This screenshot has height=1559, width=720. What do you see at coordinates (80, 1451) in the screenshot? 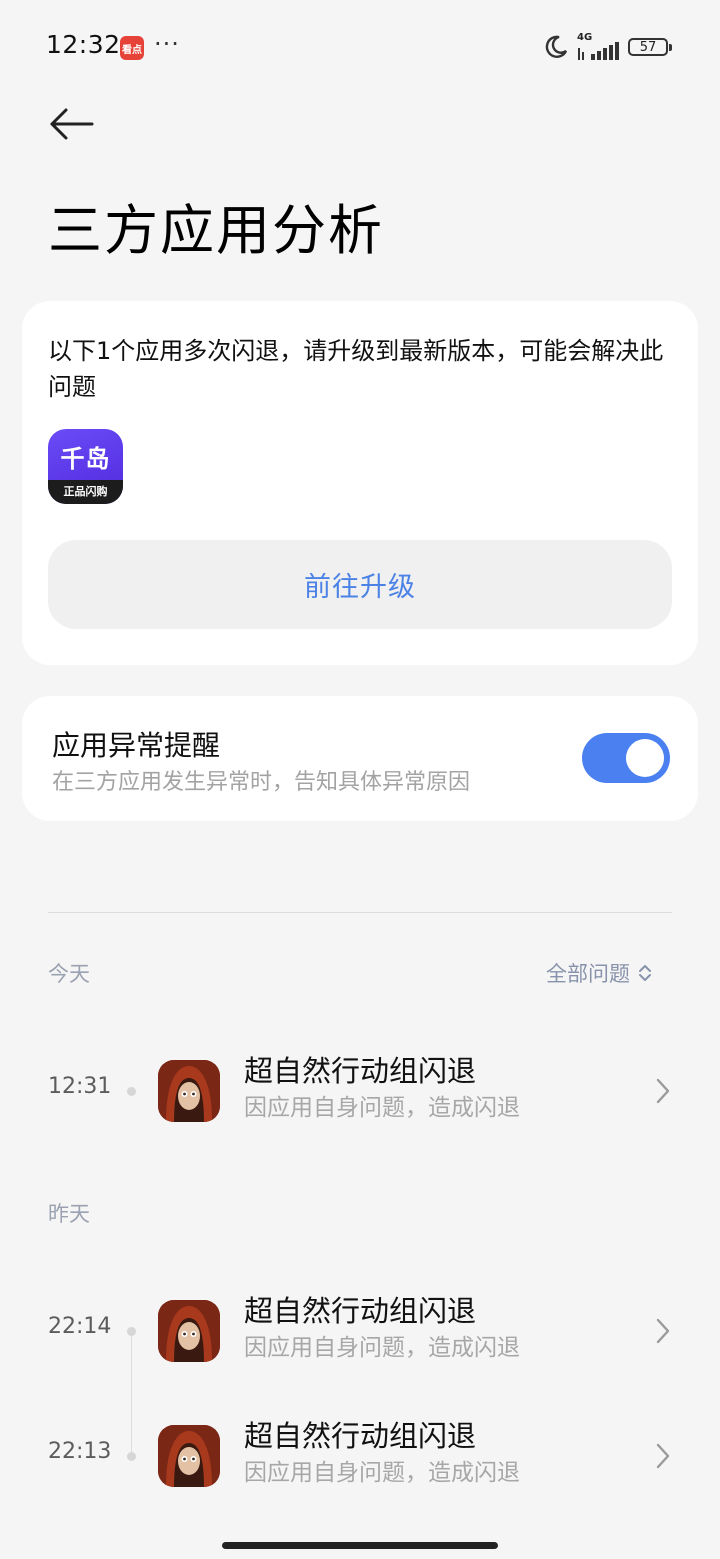
I see `crash-time: 22:13` at bounding box center [80, 1451].